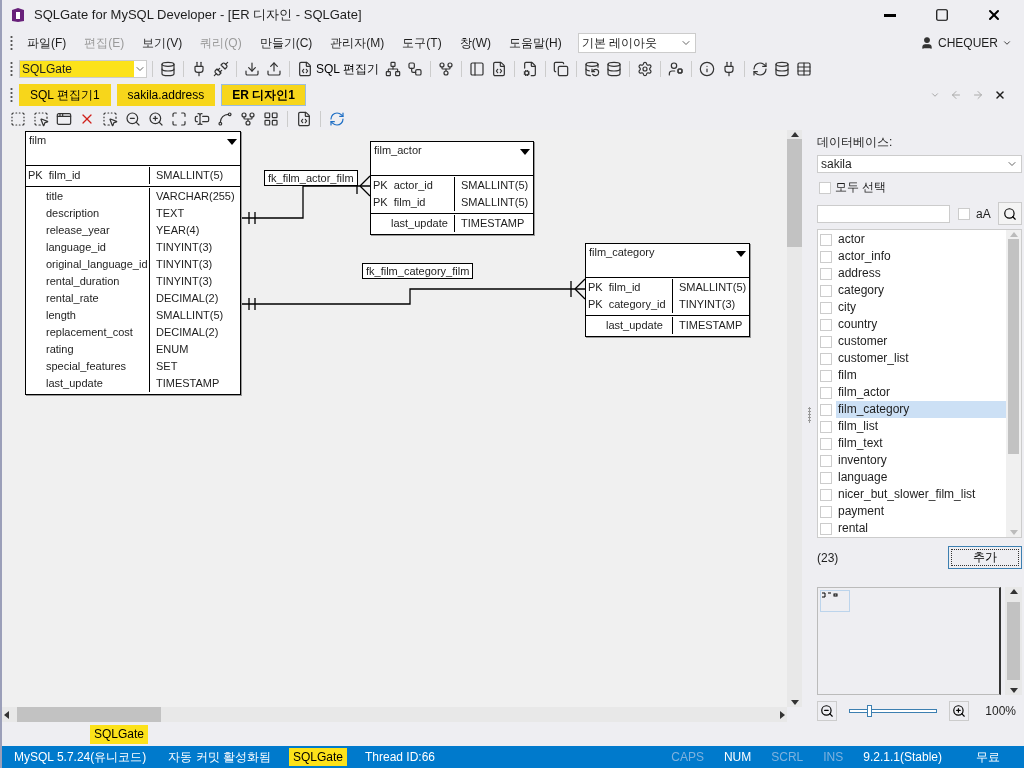 The height and width of the screenshot is (768, 1024). Describe the element at coordinates (803, 69) in the screenshot. I see `table-icon` at that location.